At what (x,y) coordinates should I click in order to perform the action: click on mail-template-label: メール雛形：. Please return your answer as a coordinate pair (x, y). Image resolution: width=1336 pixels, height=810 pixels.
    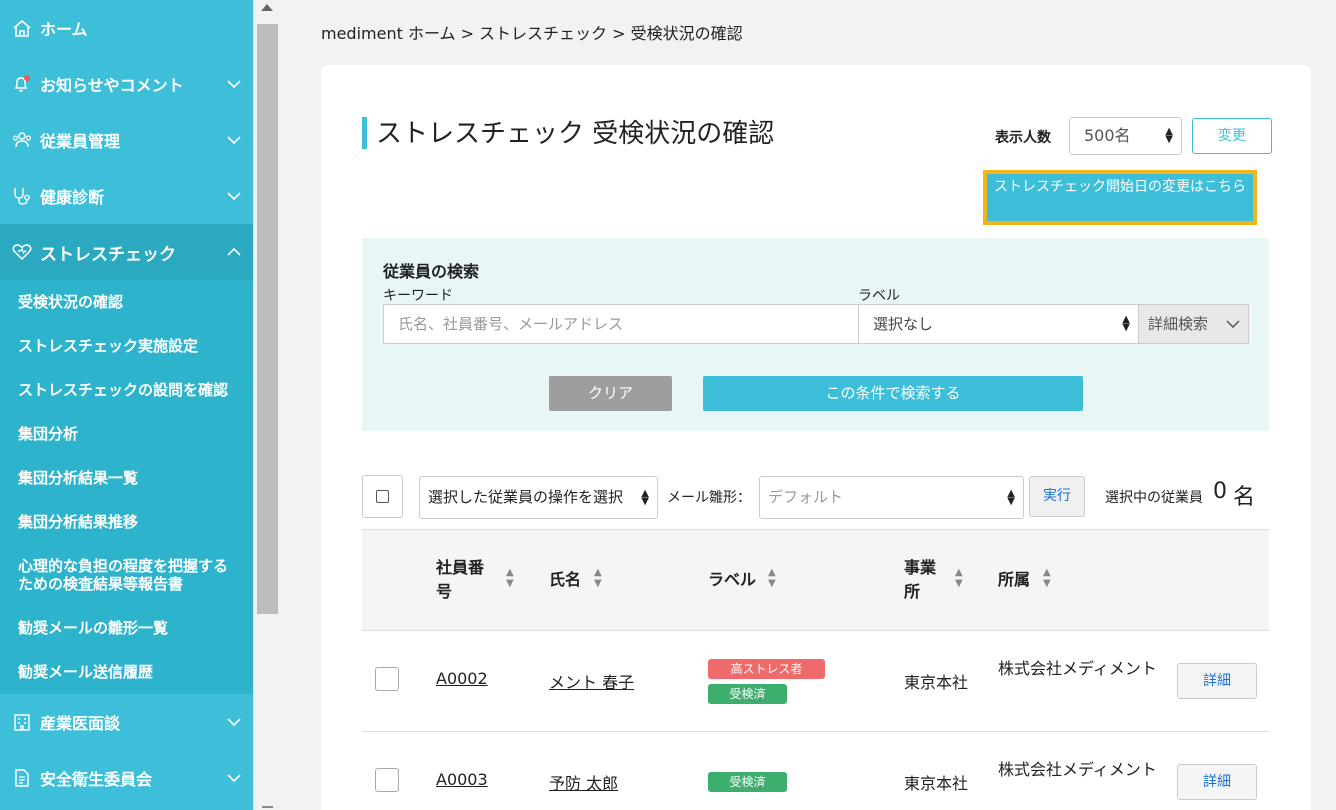
    Looking at the image, I should click on (709, 498).